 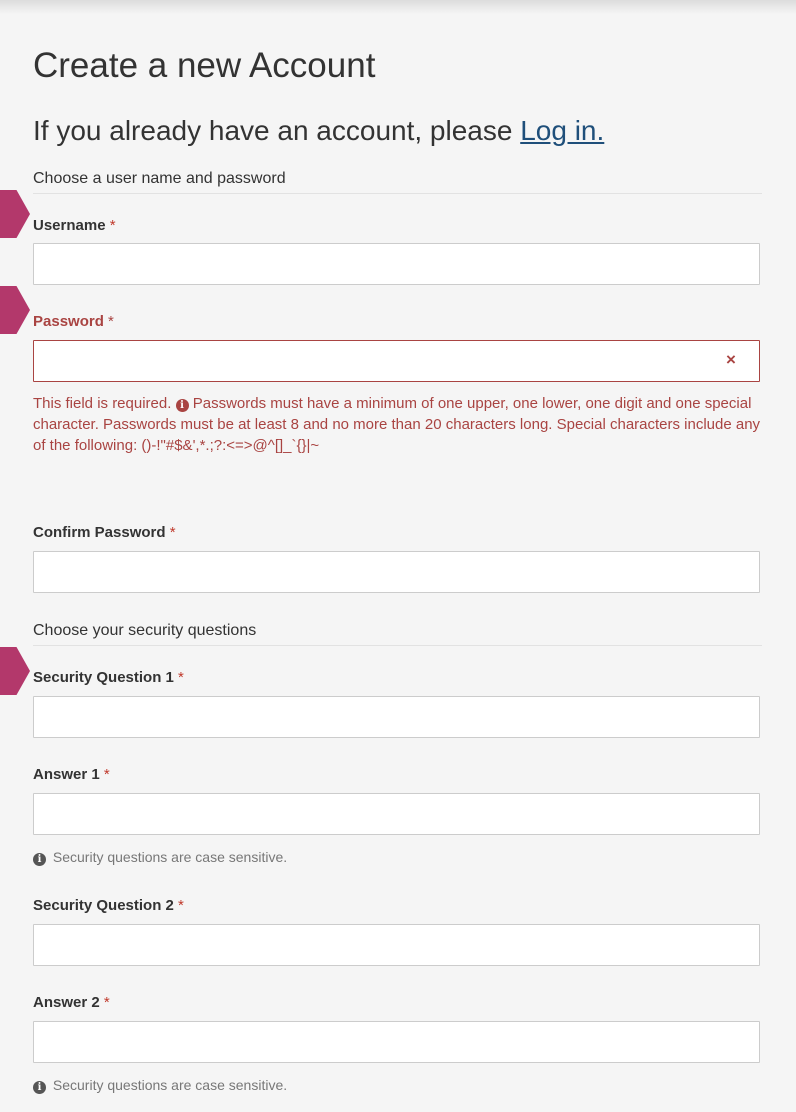 I want to click on answer-1-label: Answer 1 *, so click(x=71, y=774).